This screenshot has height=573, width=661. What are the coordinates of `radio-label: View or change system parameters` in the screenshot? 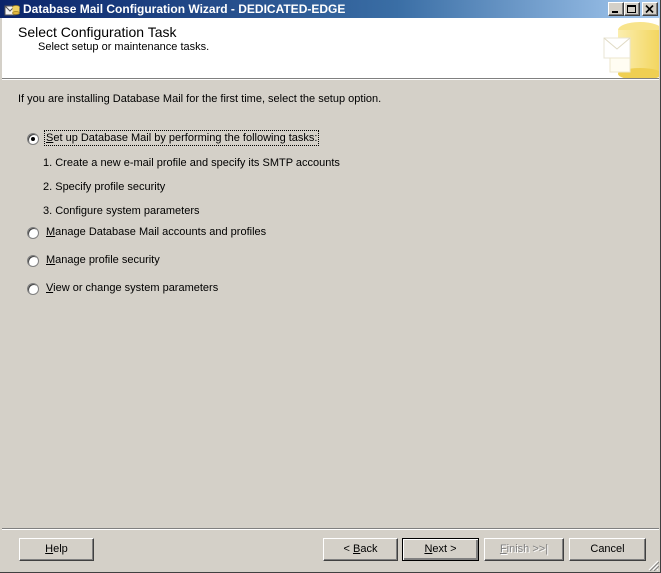 It's located at (132, 288).